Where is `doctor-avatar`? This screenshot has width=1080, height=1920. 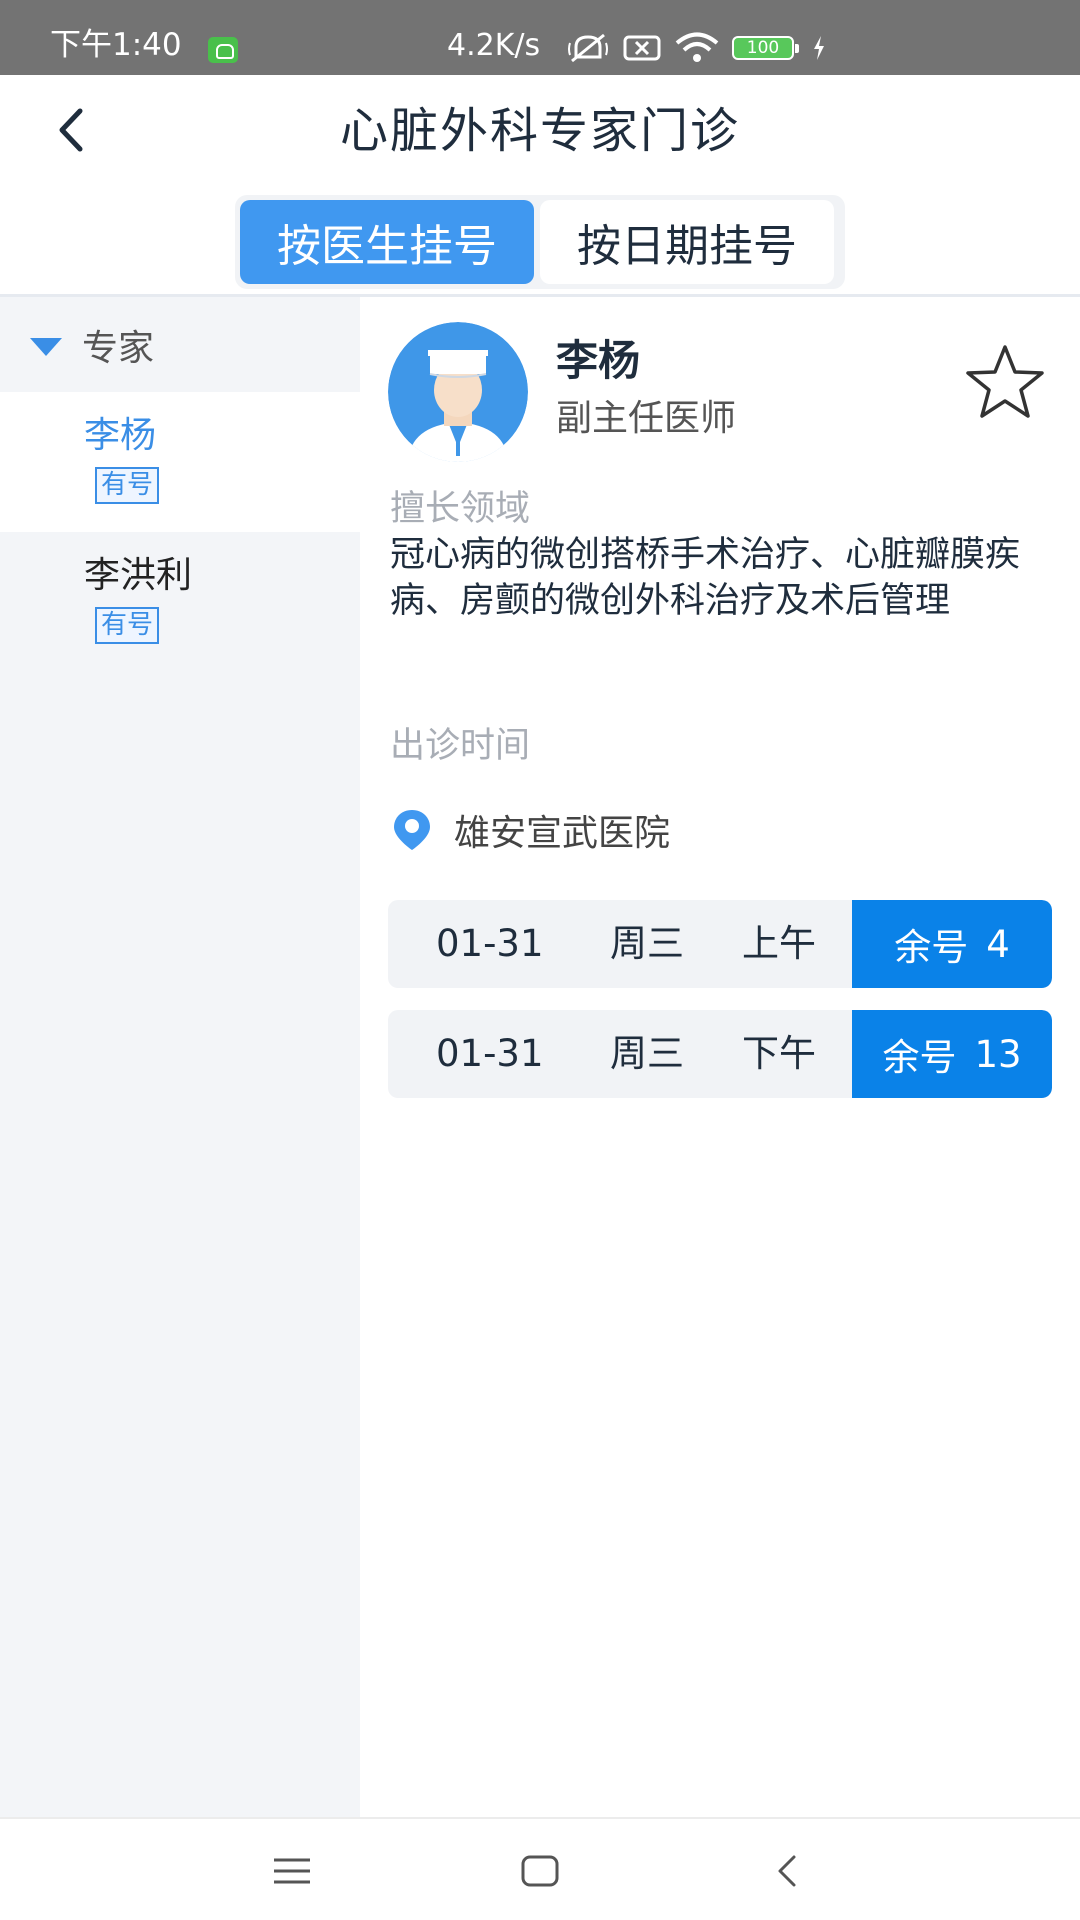
doctor-avatar is located at coordinates (458, 392).